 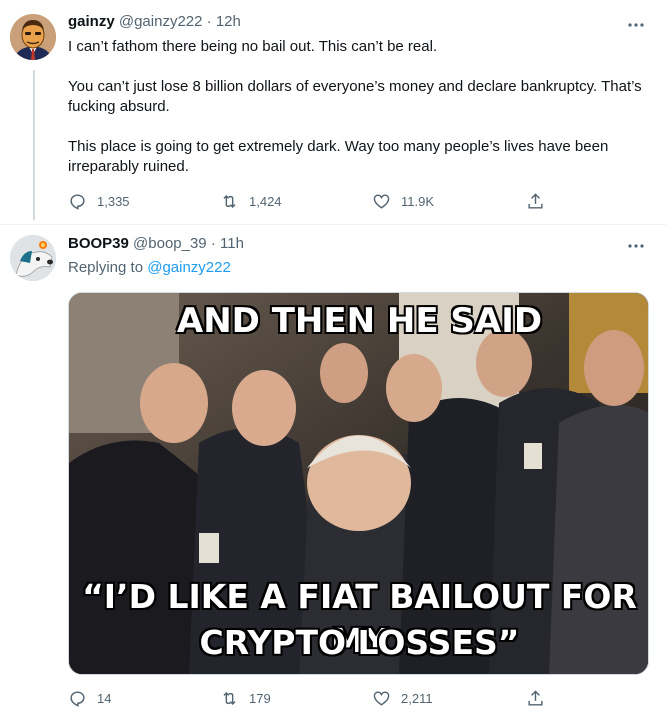 I want to click on like-button: 11.9K, so click(x=403, y=201).